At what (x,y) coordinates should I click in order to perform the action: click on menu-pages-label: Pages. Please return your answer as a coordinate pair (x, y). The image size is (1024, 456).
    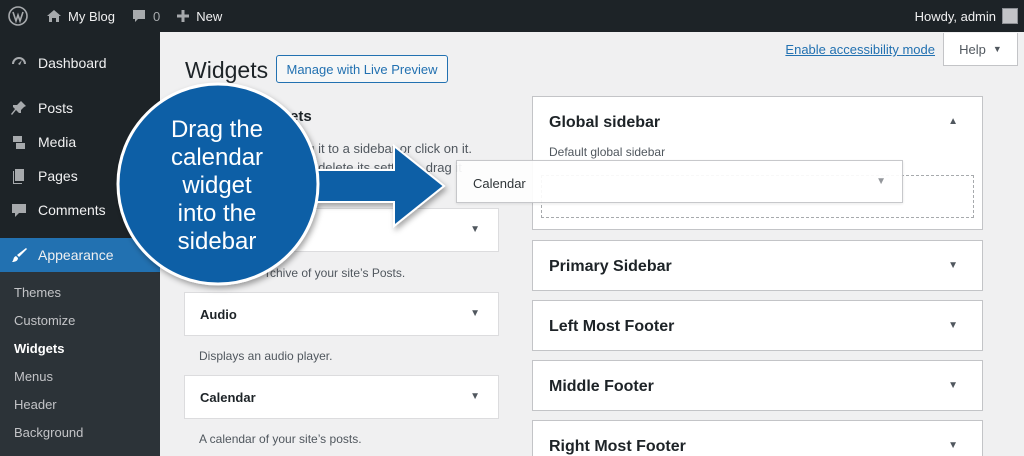
    Looking at the image, I should click on (58, 176).